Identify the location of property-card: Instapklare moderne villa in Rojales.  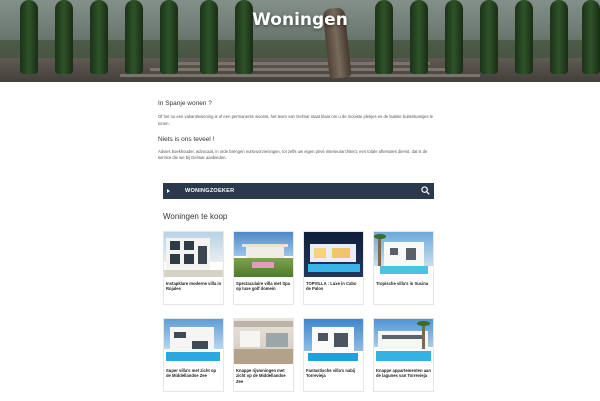
(193, 268).